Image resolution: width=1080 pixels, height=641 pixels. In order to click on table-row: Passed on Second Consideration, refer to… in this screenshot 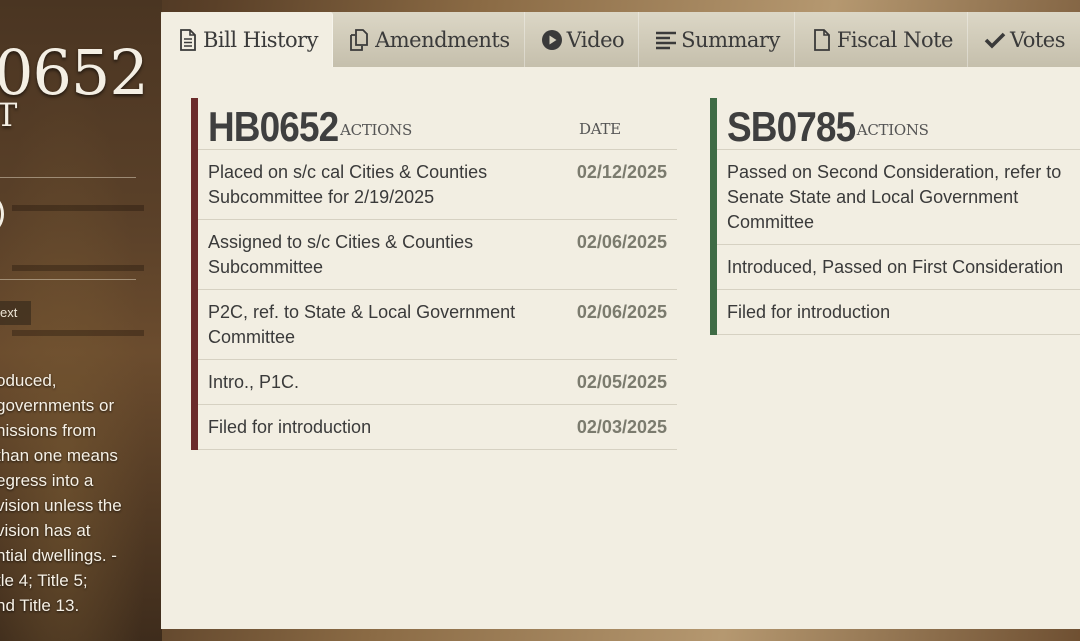, I will do `click(898, 197)`.